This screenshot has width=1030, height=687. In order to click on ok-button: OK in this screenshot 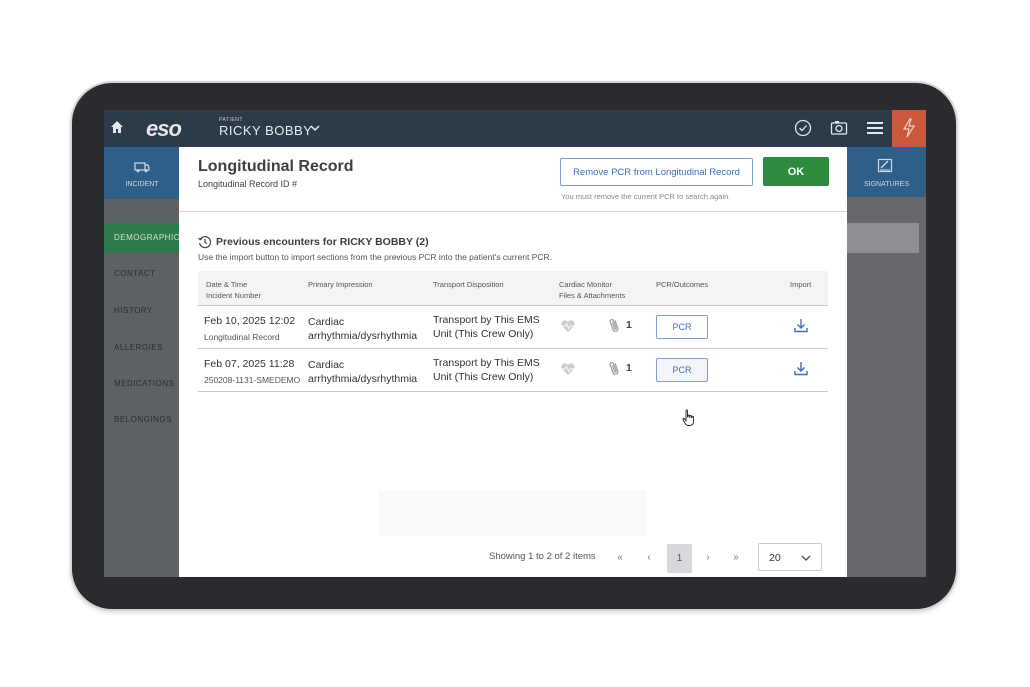, I will do `click(796, 171)`.